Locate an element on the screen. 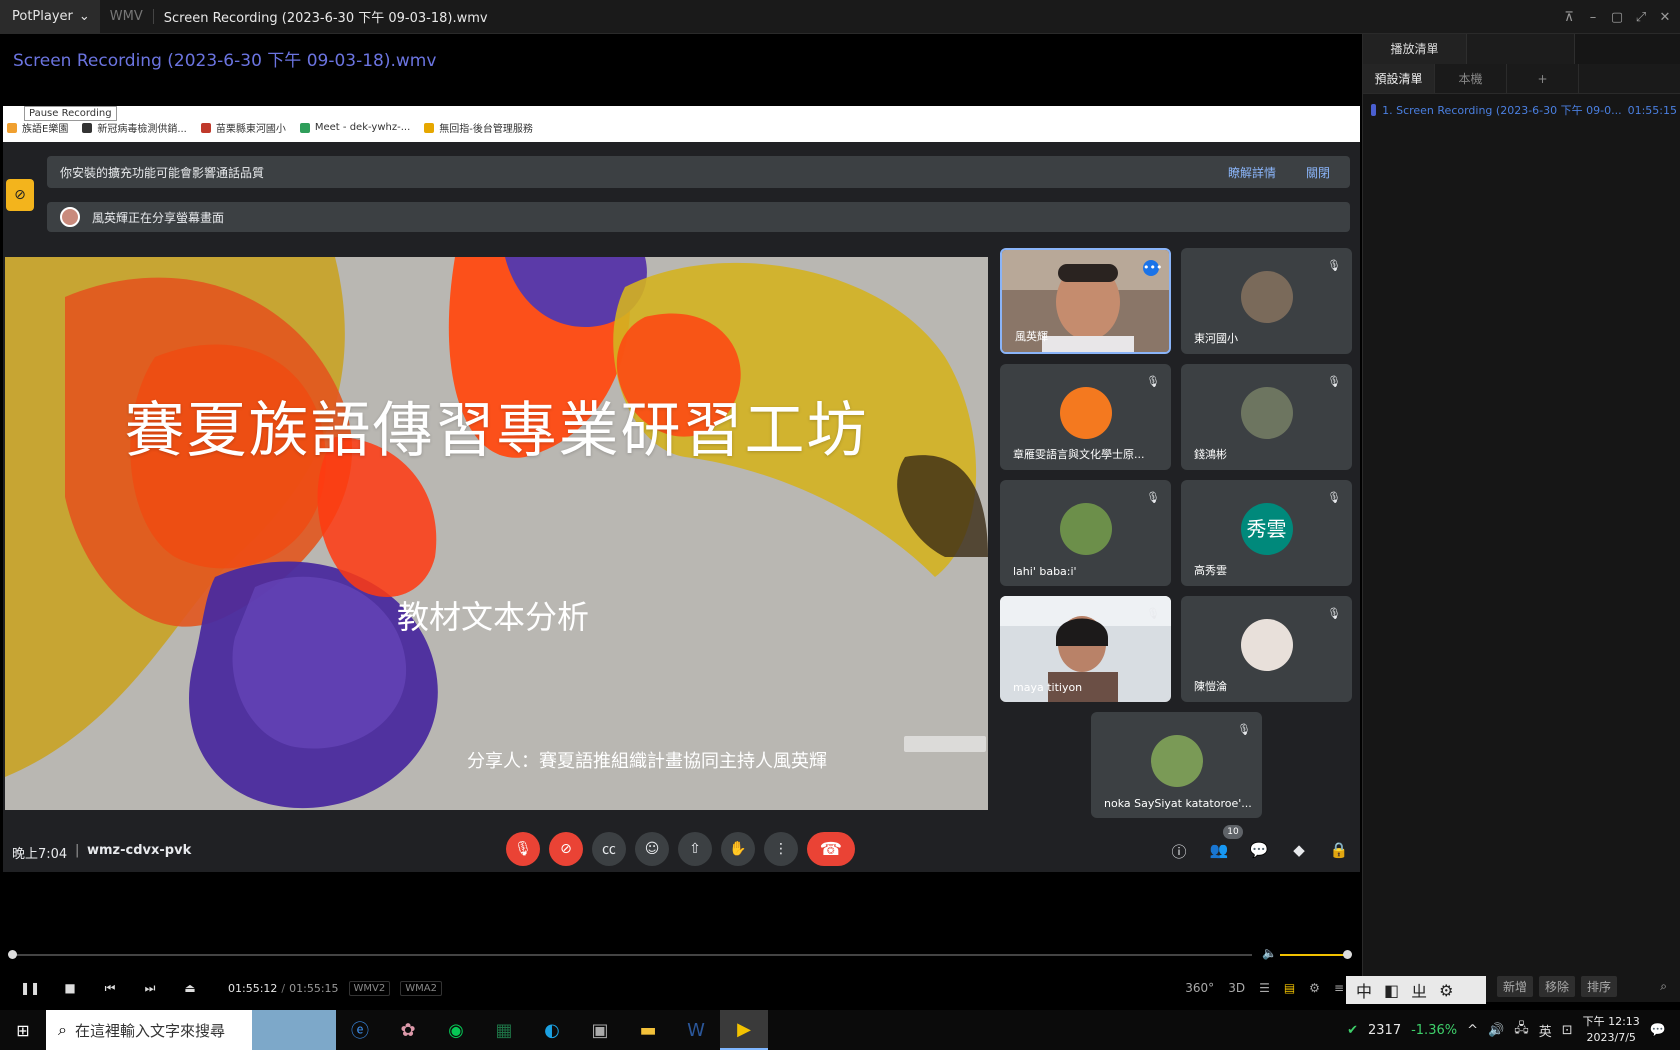 This screenshot has width=1680, height=1050. seek-bar is located at coordinates (632, 955).